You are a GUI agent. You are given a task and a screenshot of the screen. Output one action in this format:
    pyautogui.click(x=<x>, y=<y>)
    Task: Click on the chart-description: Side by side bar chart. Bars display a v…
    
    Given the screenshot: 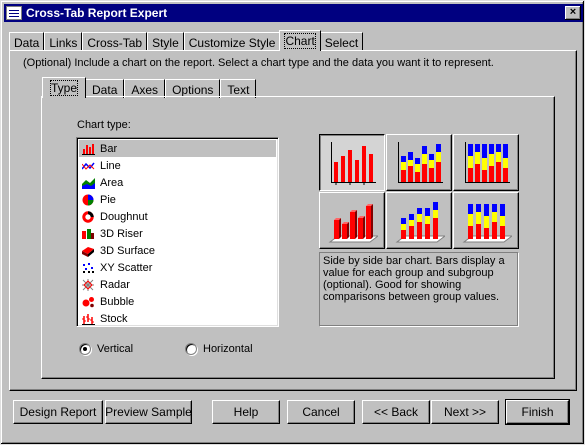 What is the action you would take?
    pyautogui.click(x=418, y=289)
    